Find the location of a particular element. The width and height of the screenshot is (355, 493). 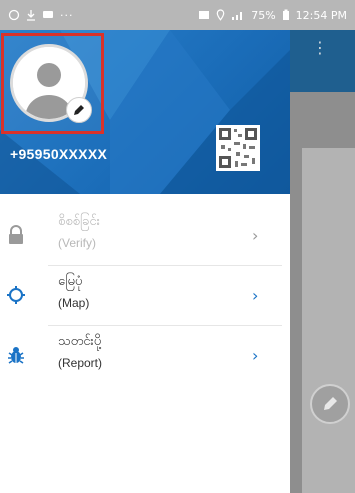

bug-icon is located at coordinates (16, 355).